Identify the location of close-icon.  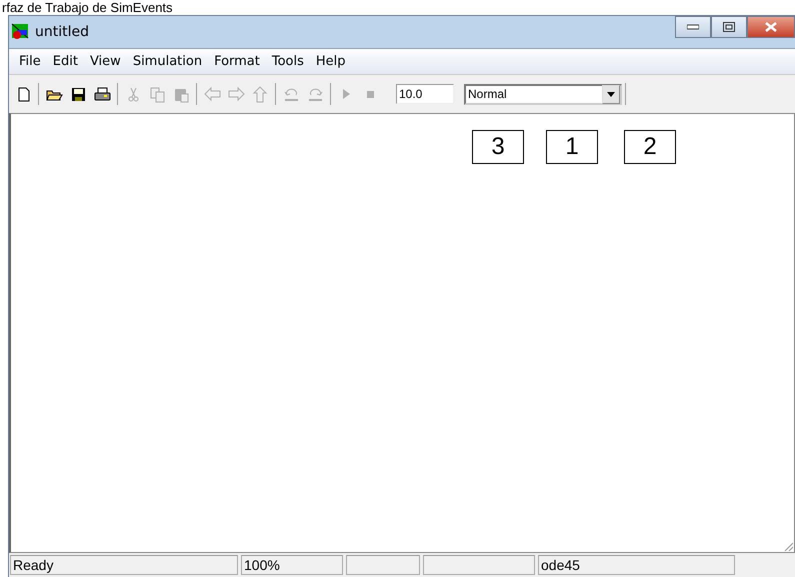
(771, 27).